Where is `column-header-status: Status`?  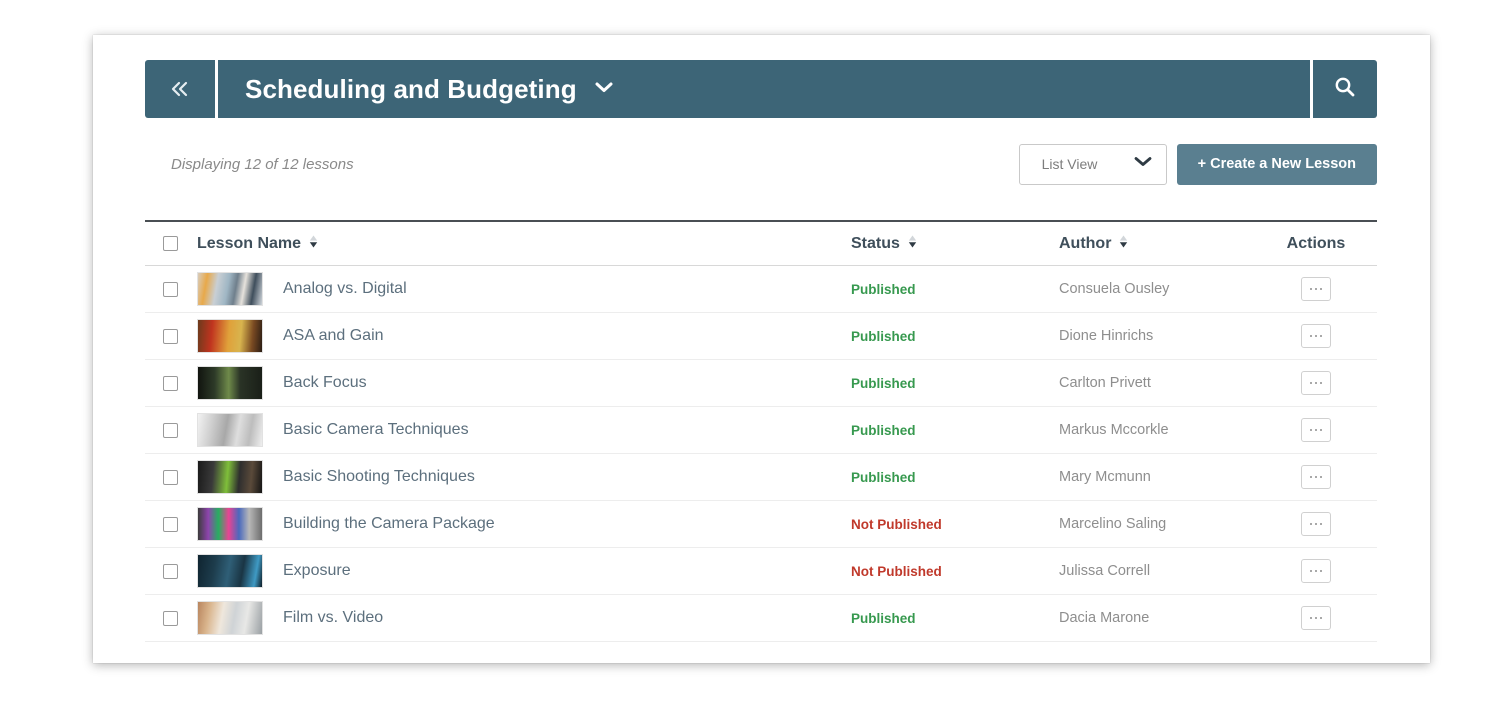 column-header-status: Status is located at coordinates (955, 244).